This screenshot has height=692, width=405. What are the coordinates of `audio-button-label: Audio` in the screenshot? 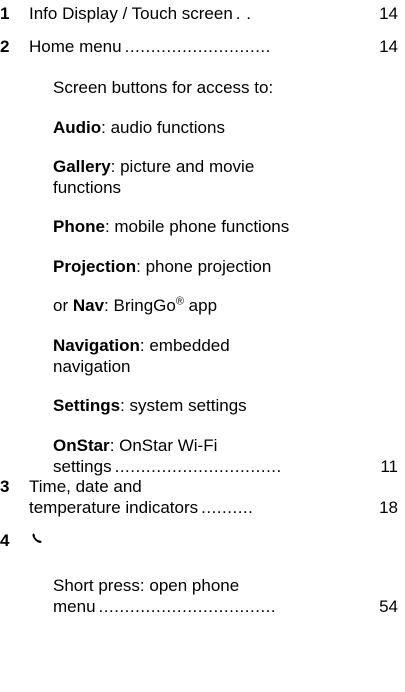 It's located at (77, 127).